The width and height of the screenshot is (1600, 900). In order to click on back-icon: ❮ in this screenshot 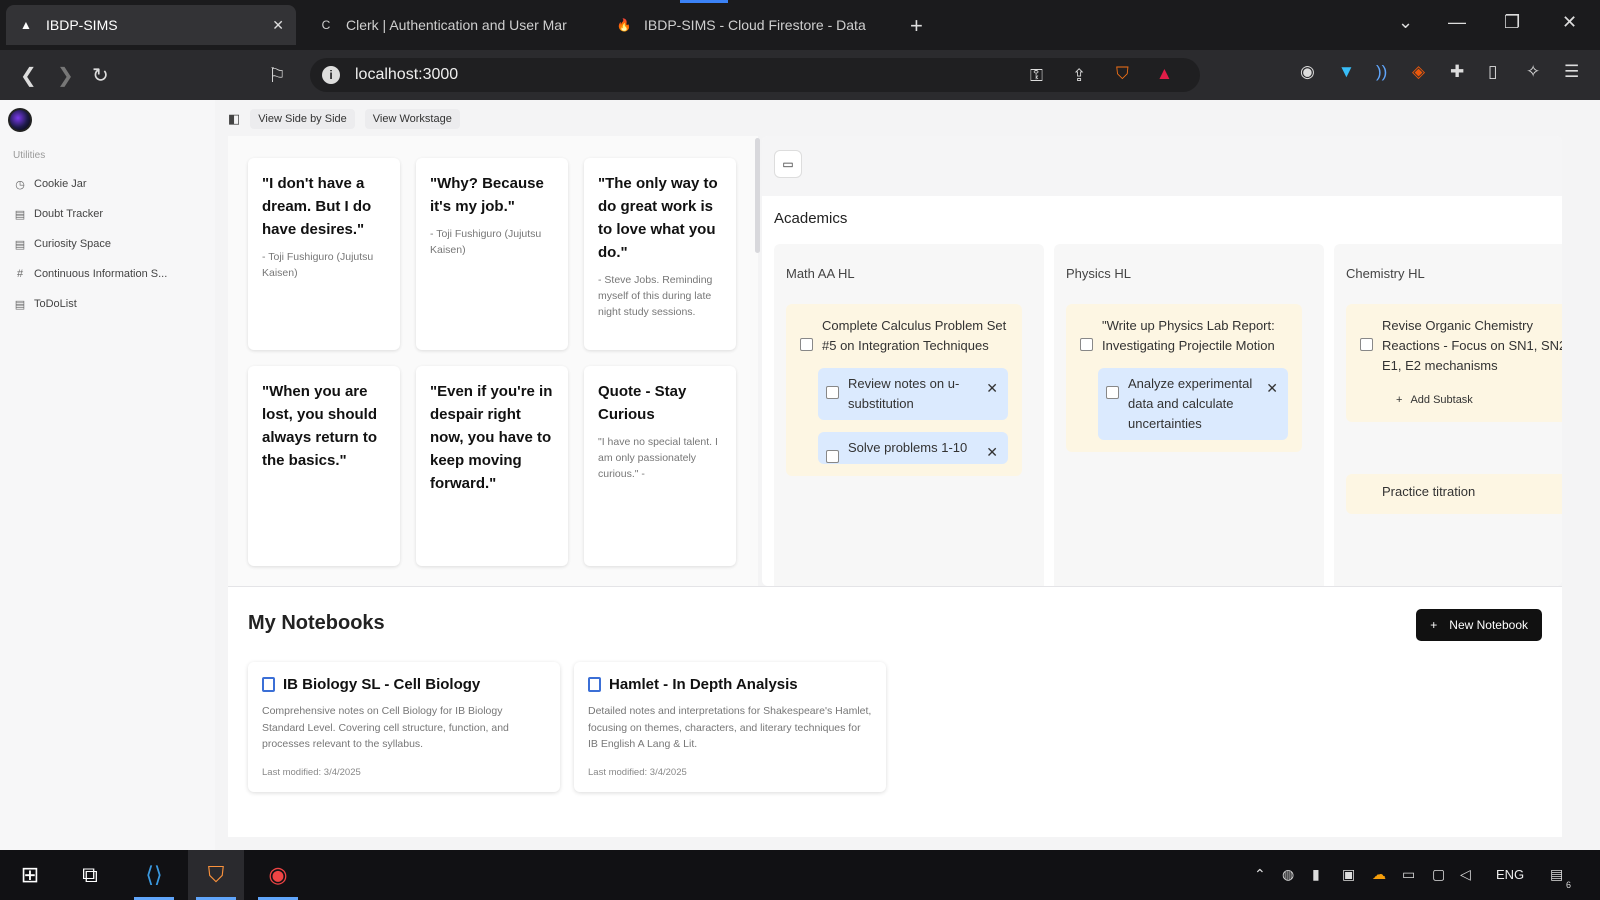, I will do `click(28, 75)`.